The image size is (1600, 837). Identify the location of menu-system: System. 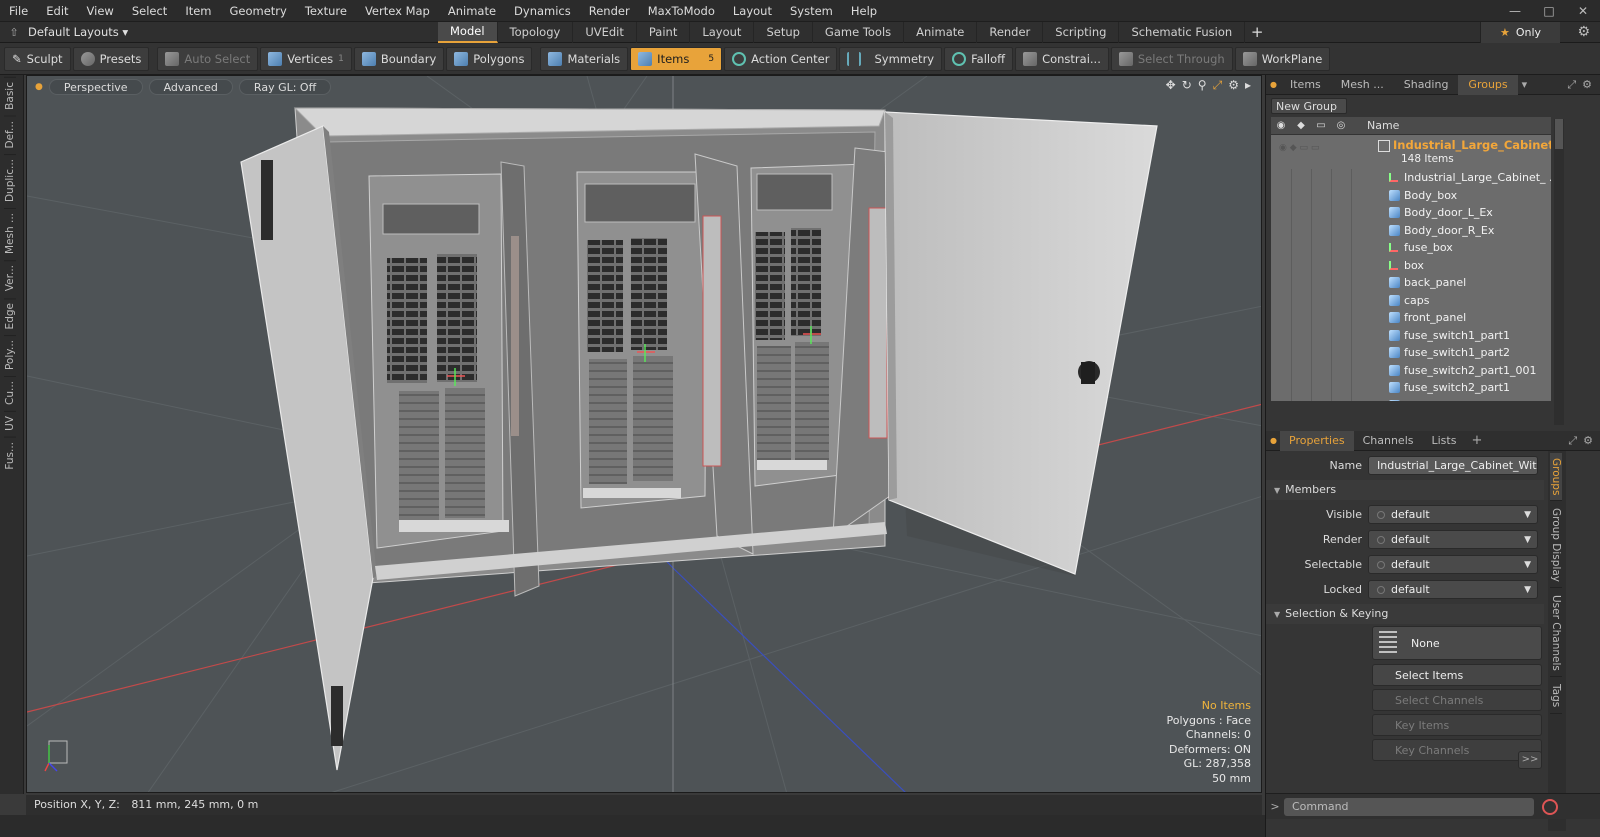
(811, 11).